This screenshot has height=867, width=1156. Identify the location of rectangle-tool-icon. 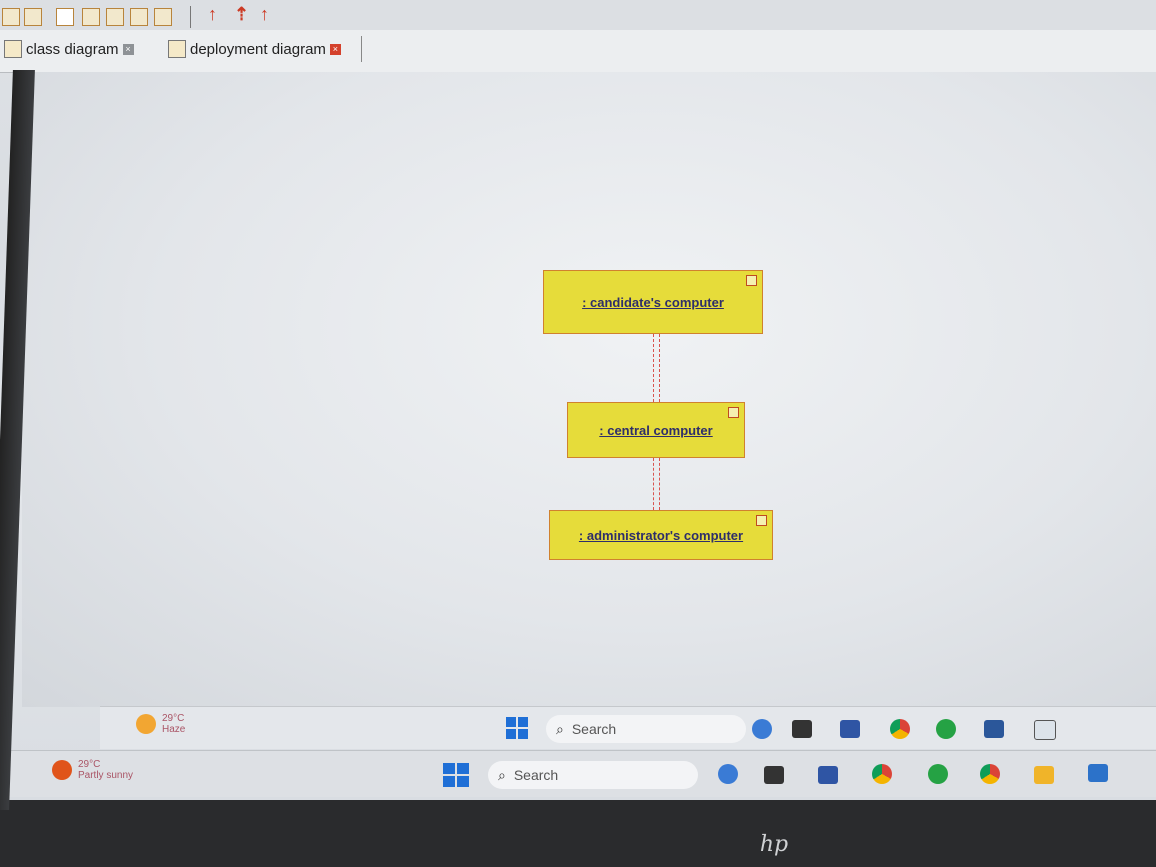
(65, 17).